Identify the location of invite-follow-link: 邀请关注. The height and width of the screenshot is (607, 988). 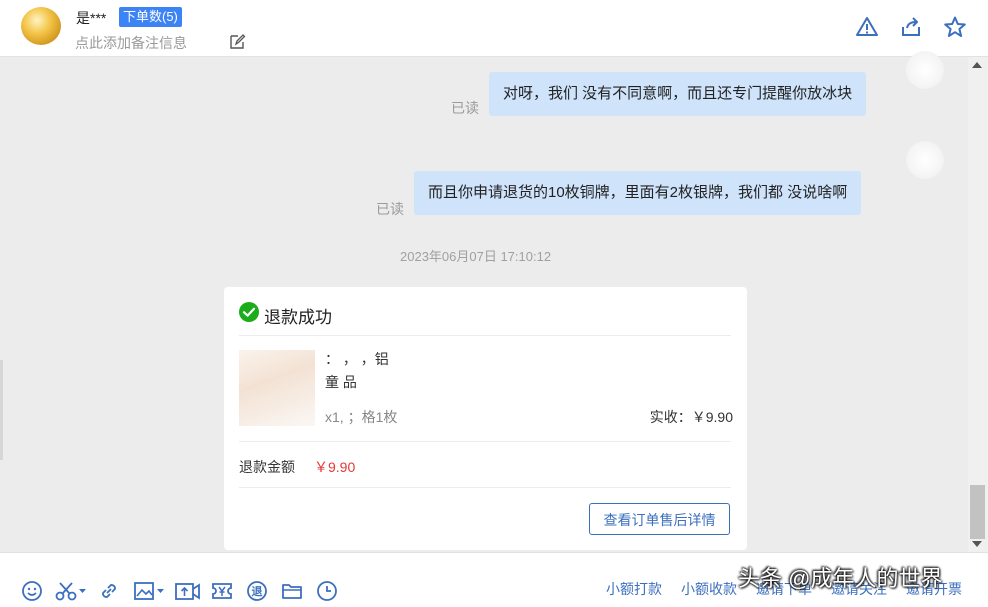
(859, 589).